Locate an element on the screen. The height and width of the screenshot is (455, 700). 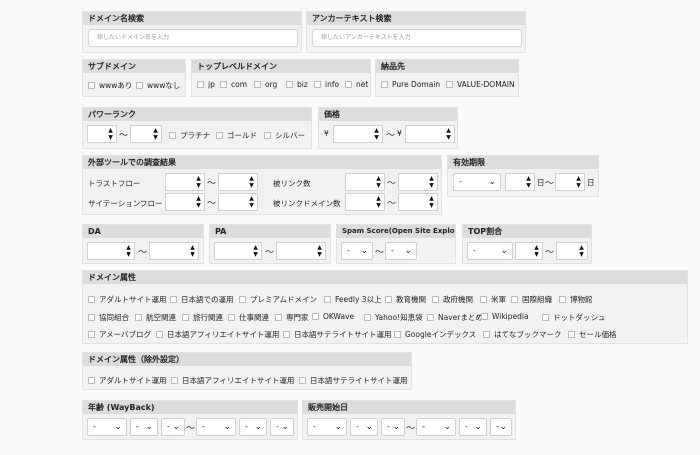
attr-checkbox: 米軍 is located at coordinates (493, 299).